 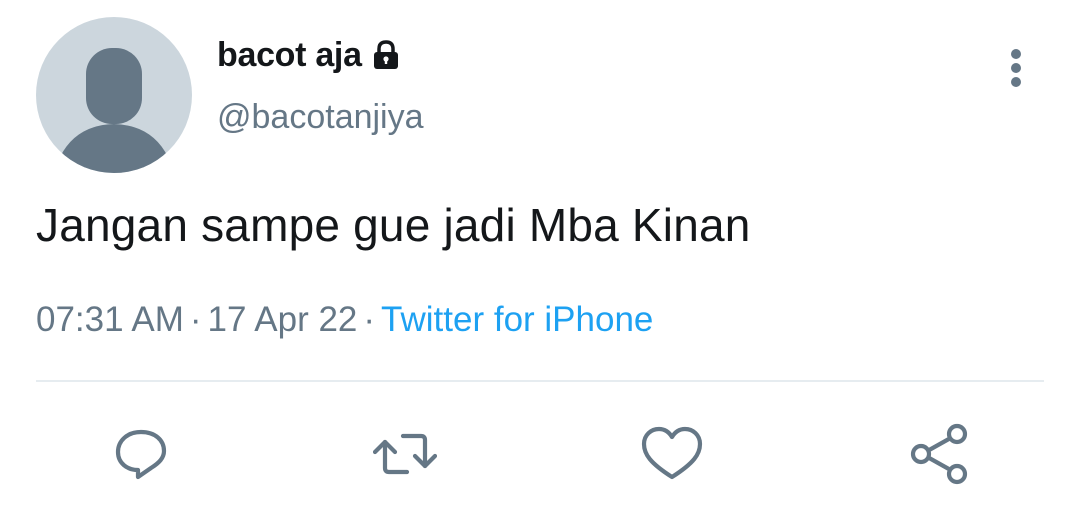 I want to click on display-name-row: bacot aja, so click(x=309, y=55).